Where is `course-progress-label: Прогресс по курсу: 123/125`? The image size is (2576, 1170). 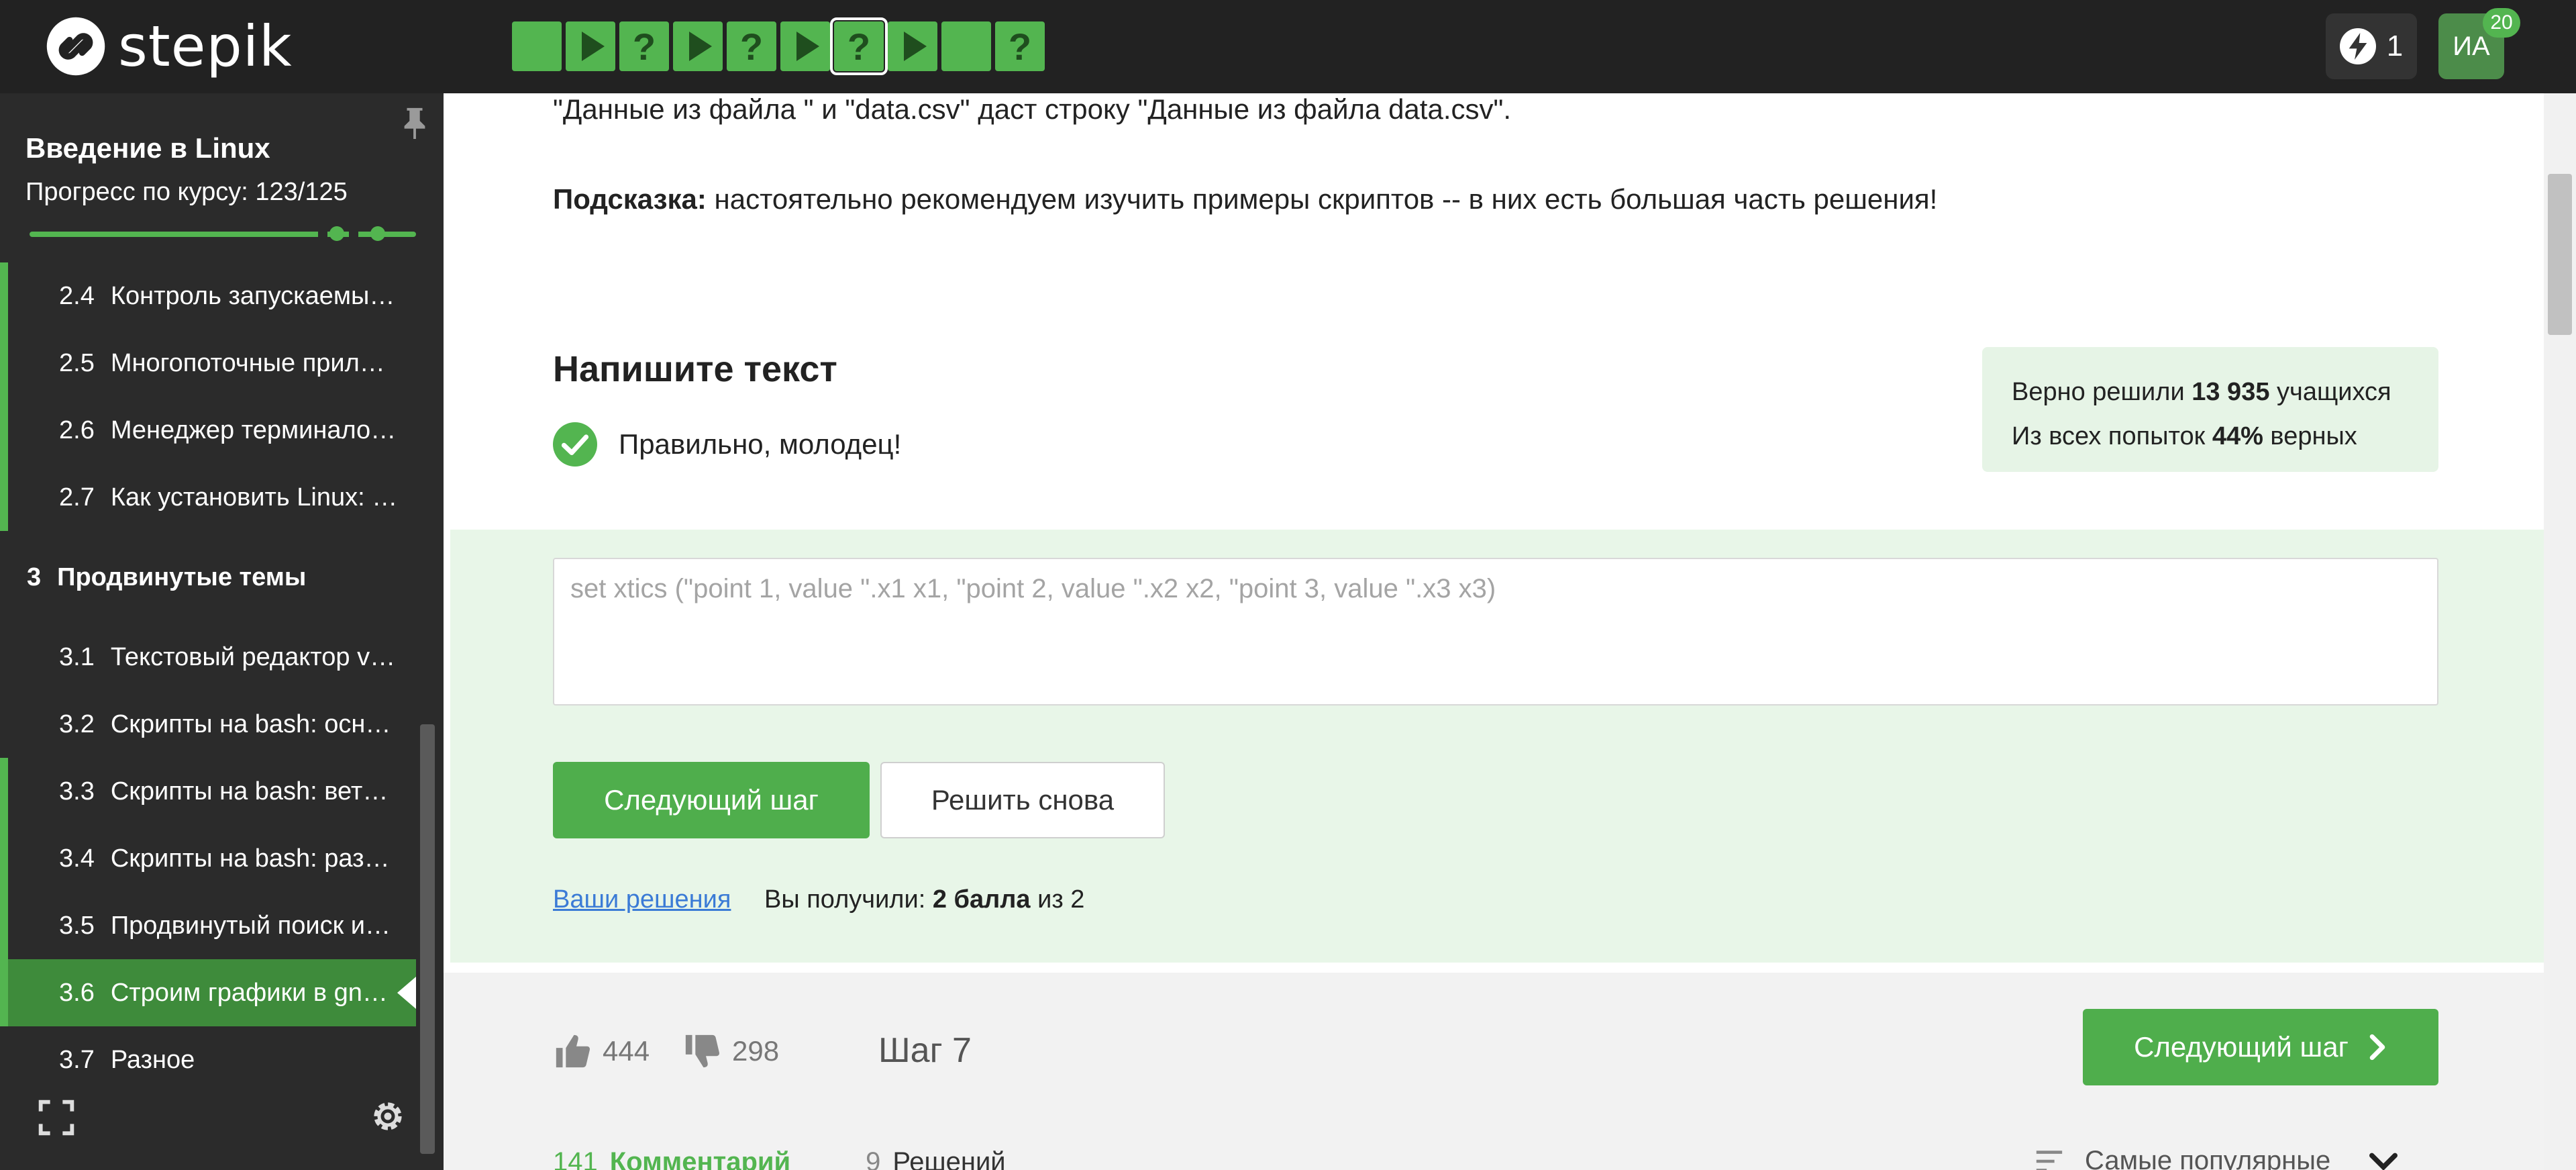
course-progress-label: Прогресс по курсу: 123/125 is located at coordinates (186, 192).